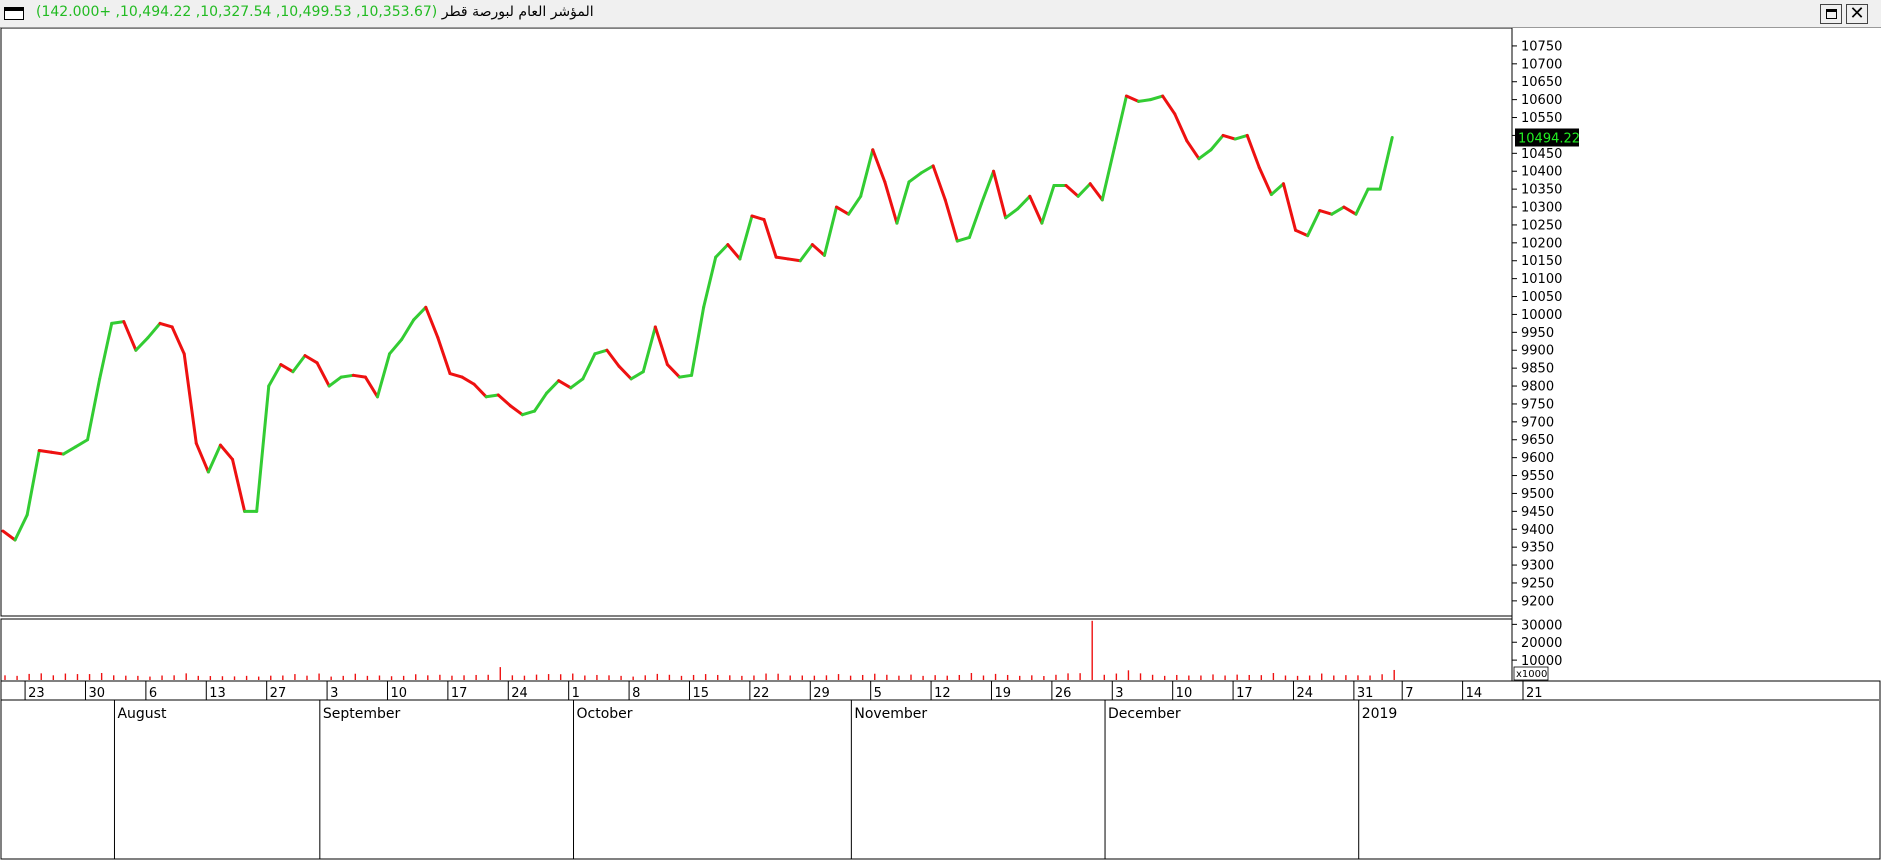 This screenshot has width=1881, height=860. I want to click on close-icon: ✕, so click(1857, 13).